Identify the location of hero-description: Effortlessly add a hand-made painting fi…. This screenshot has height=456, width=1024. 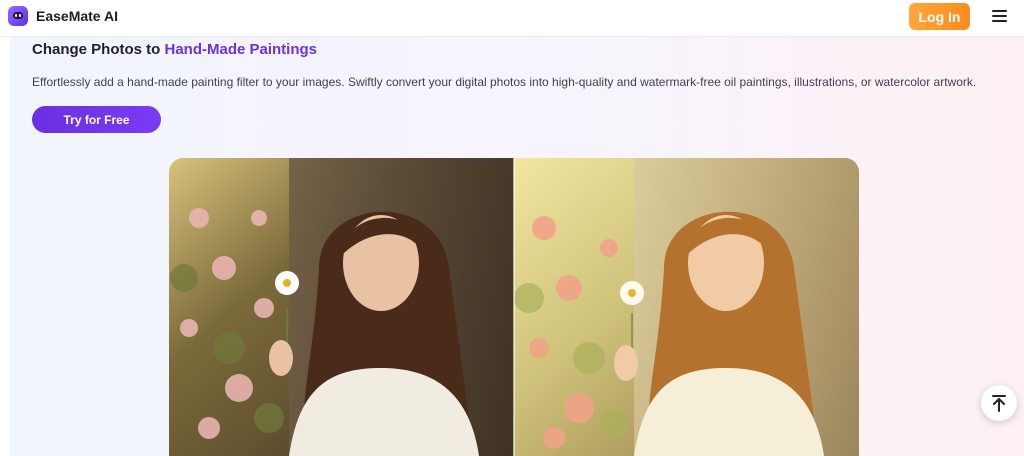
(504, 82).